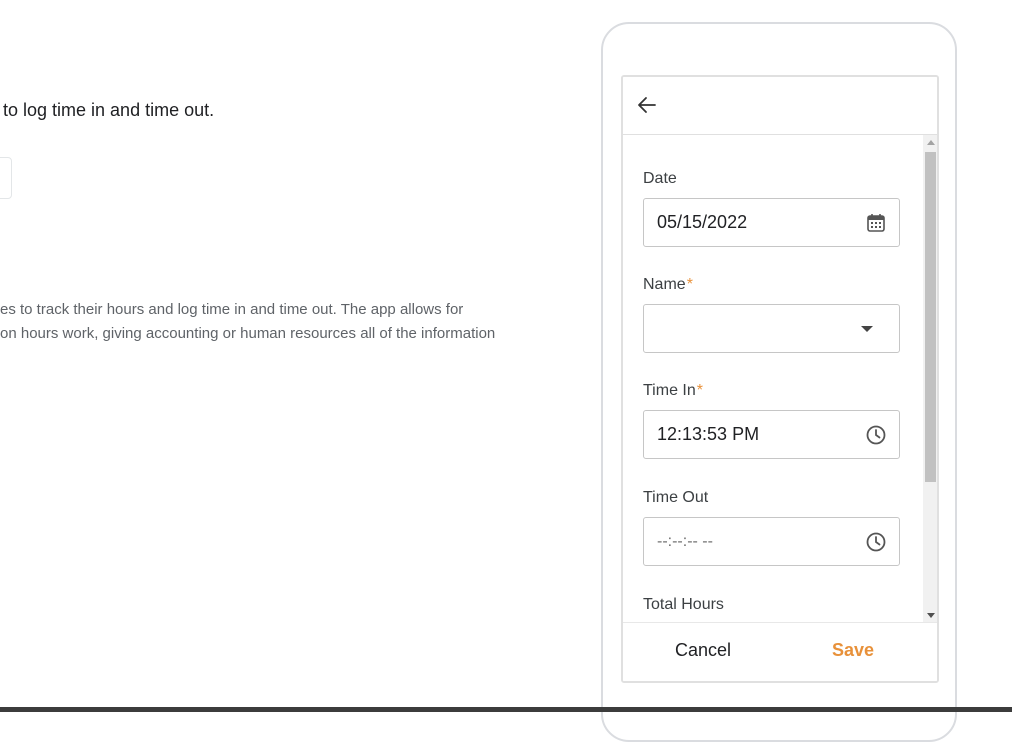 The image size is (1012, 742). Describe the element at coordinates (668, 284) in the screenshot. I see `name-label: Name*` at that location.